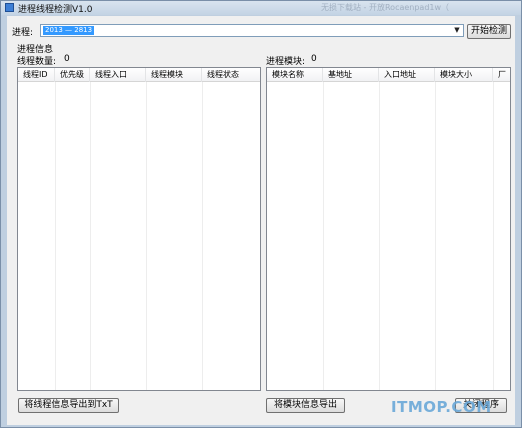 This screenshot has height=428, width=522. I want to click on module-count-label: 进程模块:, so click(286, 62).